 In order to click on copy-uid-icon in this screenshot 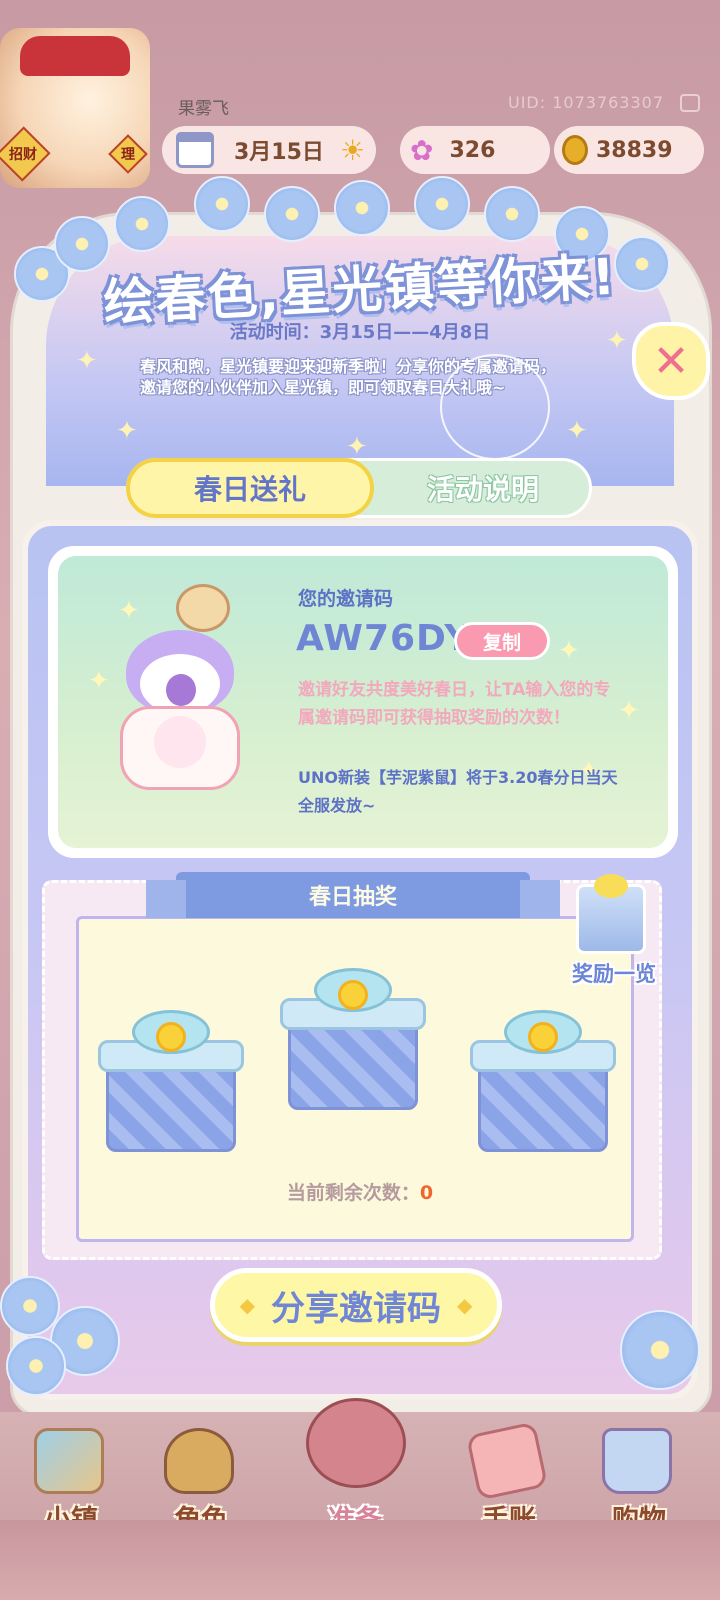, I will do `click(690, 103)`.